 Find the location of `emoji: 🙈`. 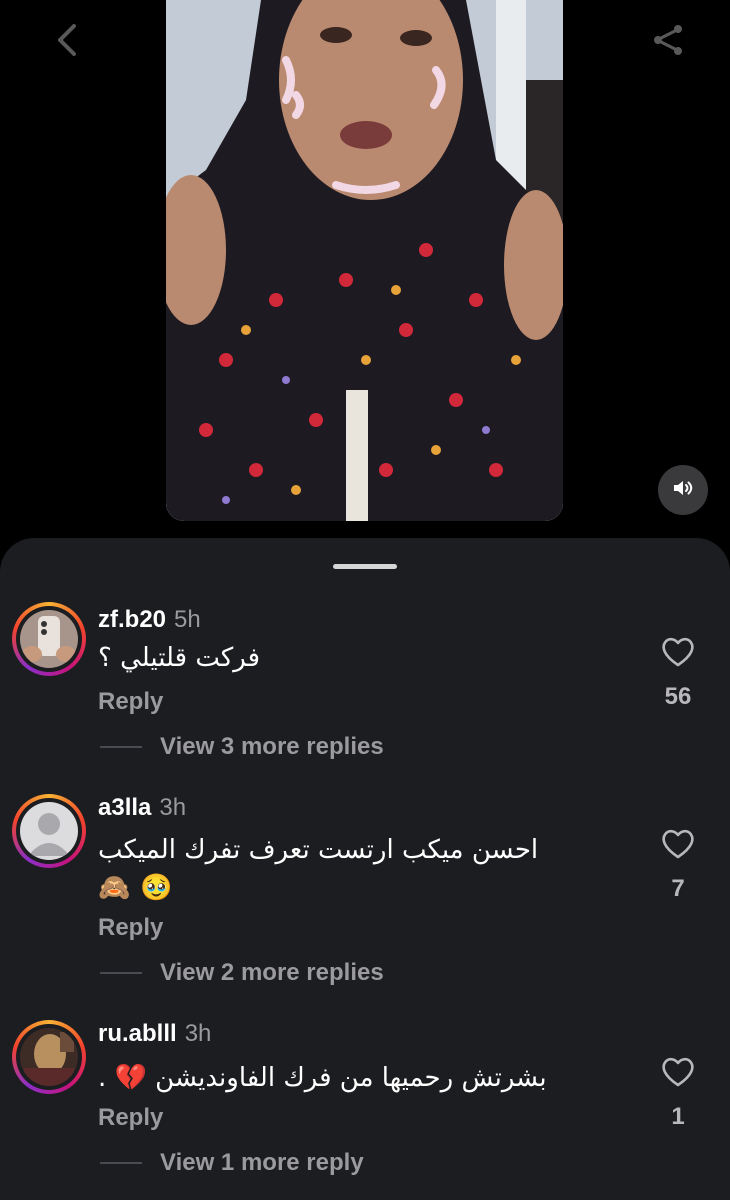

emoji: 🙈 is located at coordinates (114, 887).